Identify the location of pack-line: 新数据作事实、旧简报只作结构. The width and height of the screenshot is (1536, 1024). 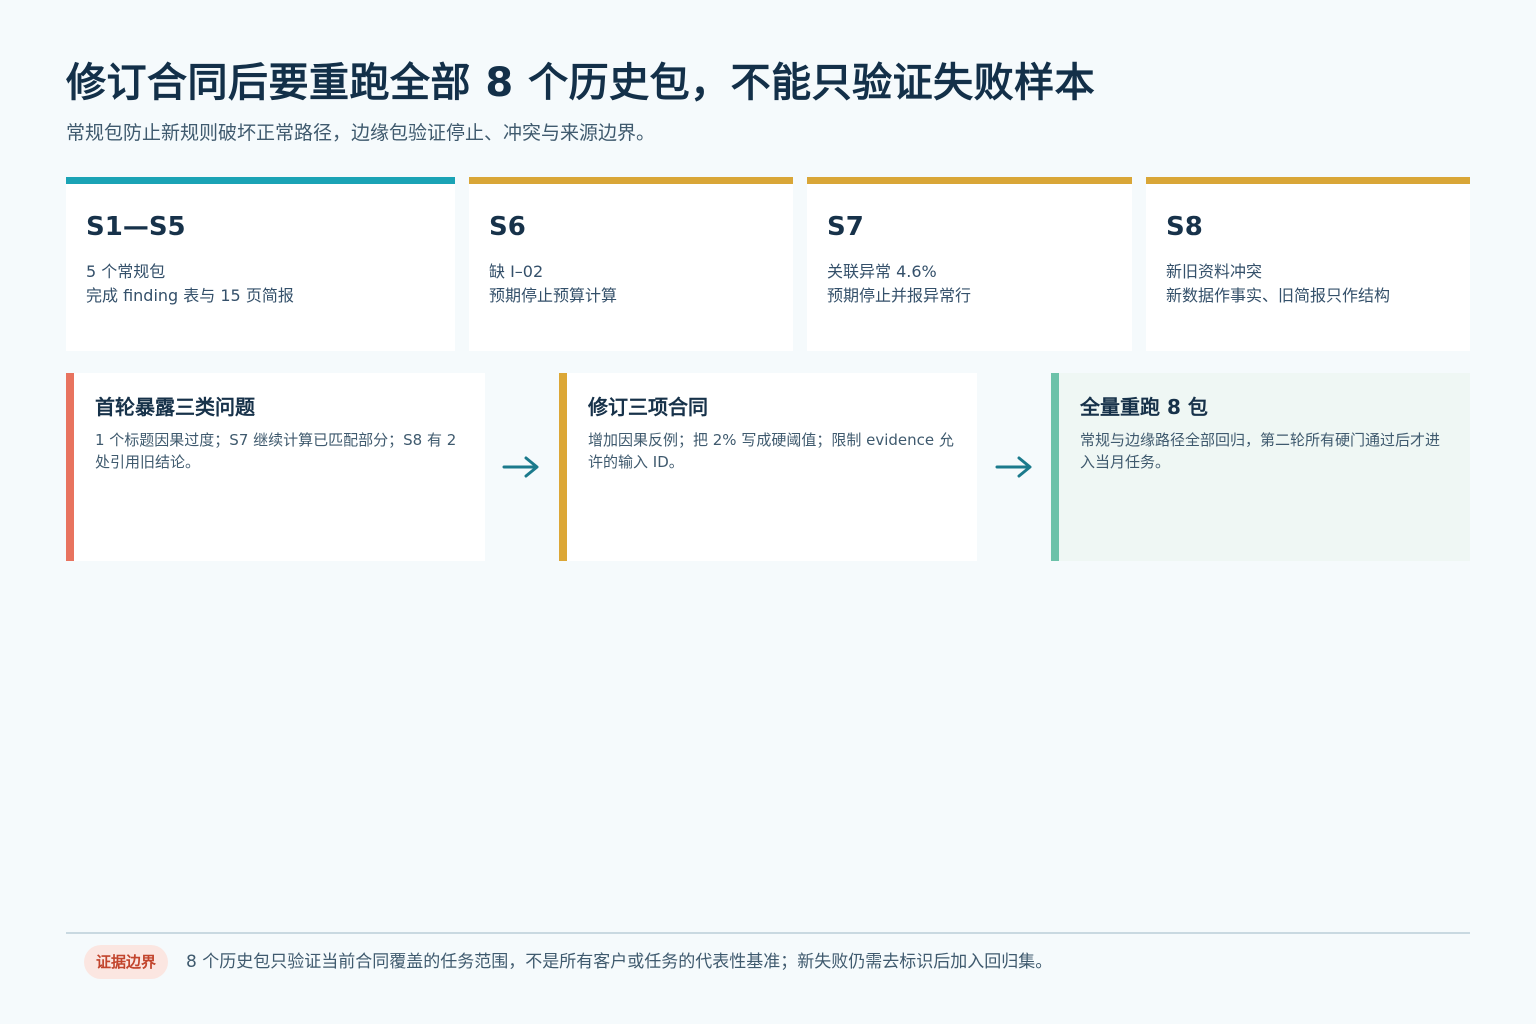
(1278, 295).